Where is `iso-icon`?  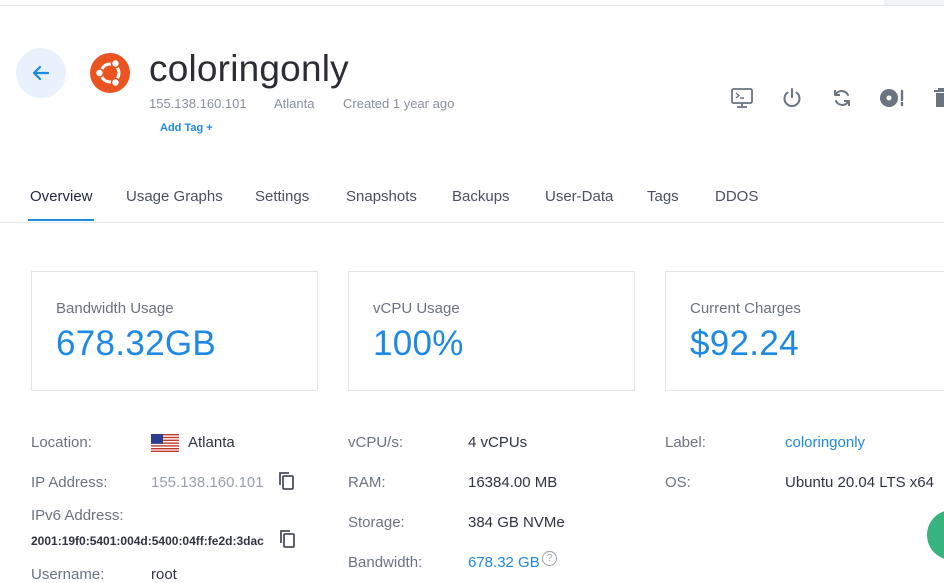
iso-icon is located at coordinates (892, 98).